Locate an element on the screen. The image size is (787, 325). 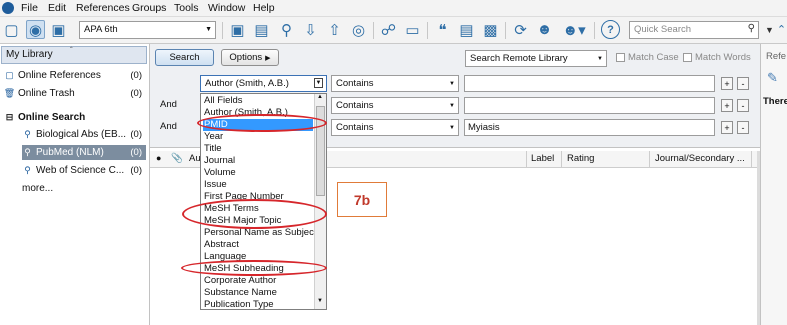
import-icon: ⇩ is located at coordinates (310, 29).